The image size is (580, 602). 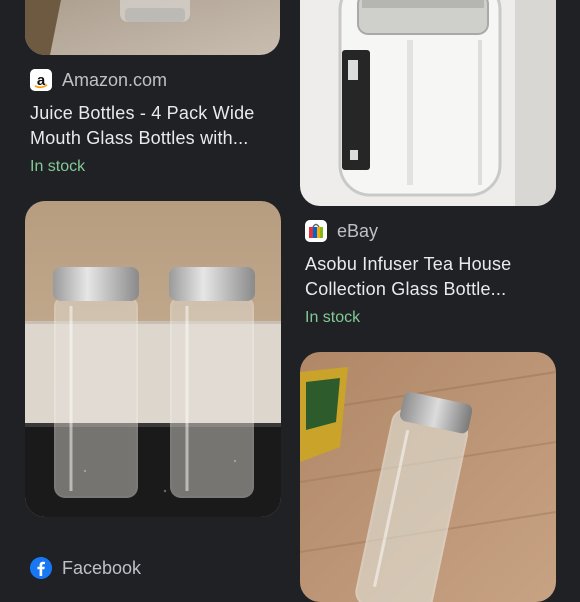 What do you see at coordinates (408, 264) in the screenshot?
I see `title-line: Asobu Infuser Tea House` at bounding box center [408, 264].